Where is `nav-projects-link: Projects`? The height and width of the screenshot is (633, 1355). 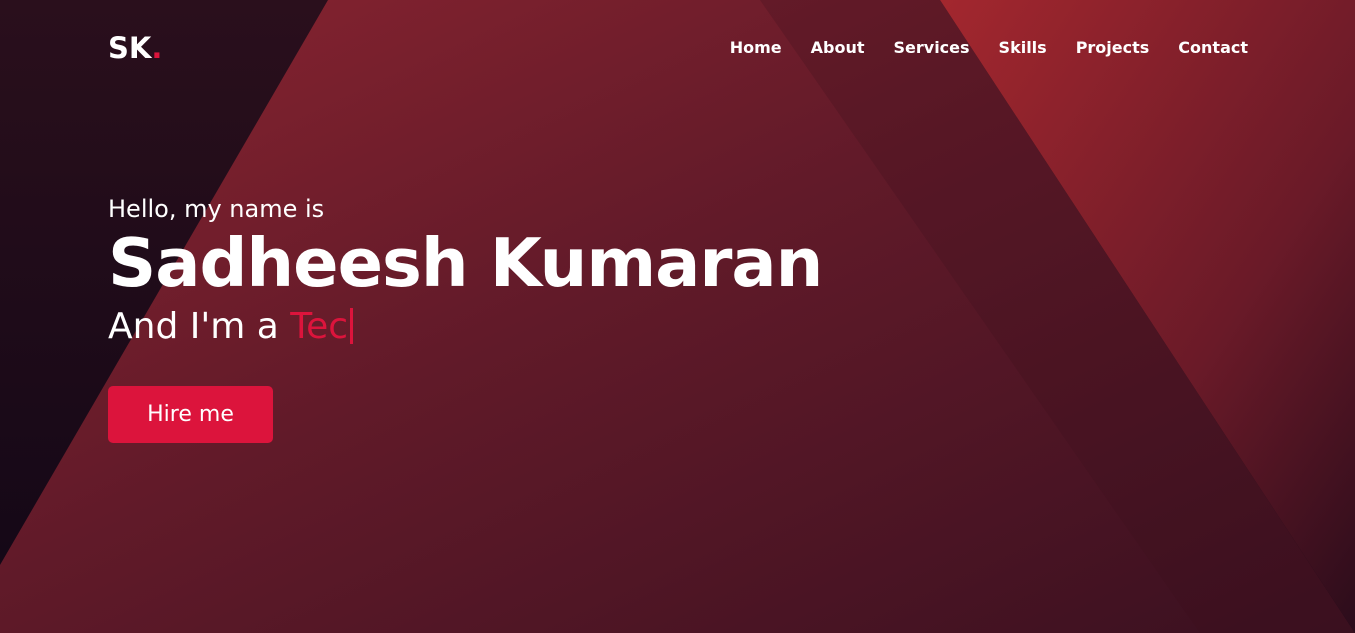
nav-projects-link: Projects is located at coordinates (1113, 48).